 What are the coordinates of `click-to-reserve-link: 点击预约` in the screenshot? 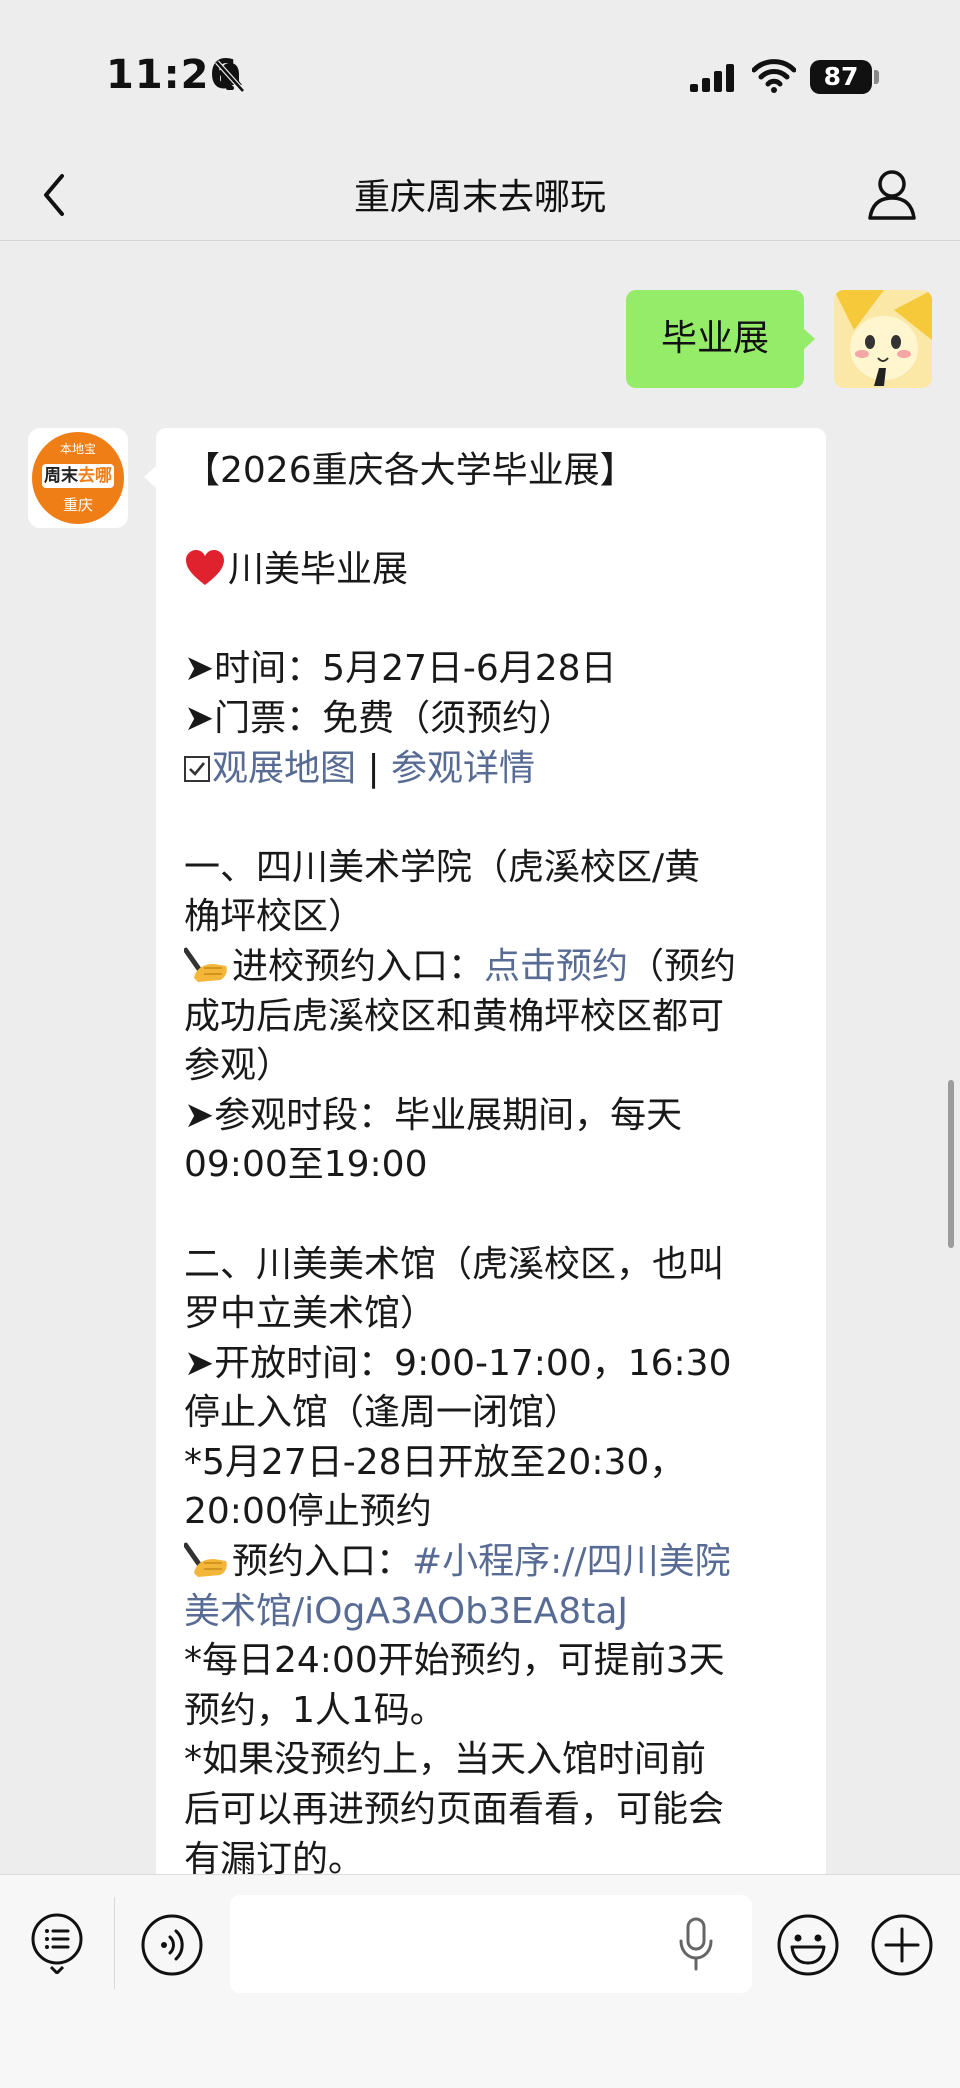 It's located at (556, 966).